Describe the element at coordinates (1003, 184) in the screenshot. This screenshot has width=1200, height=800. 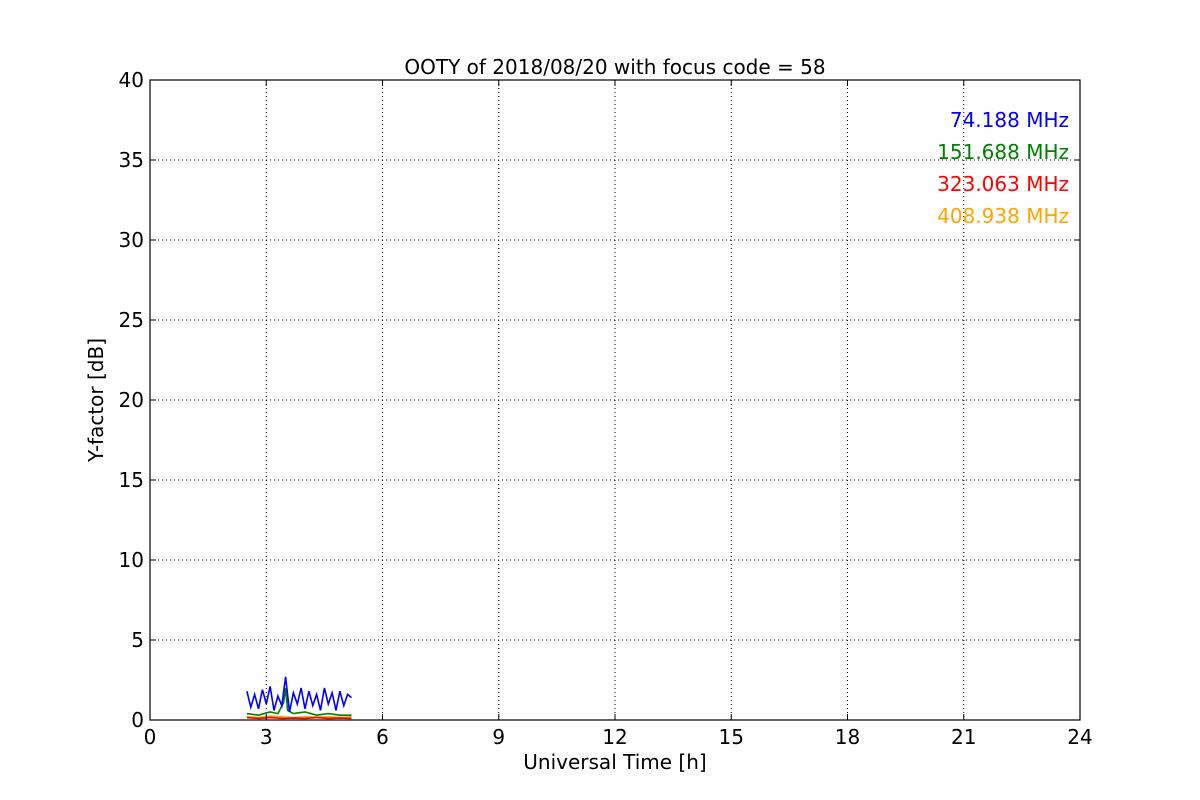
I see `legend-entry: 323.063 MHz` at that location.